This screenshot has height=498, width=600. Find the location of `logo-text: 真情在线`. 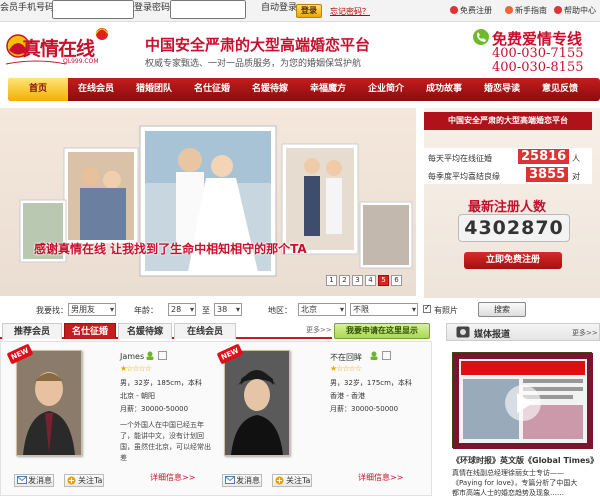

logo-text: 真情在线 is located at coordinates (58, 49).